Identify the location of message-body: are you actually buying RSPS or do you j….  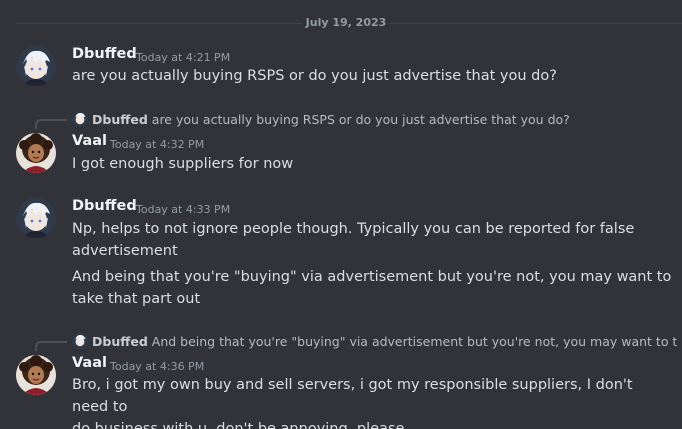
(372, 76).